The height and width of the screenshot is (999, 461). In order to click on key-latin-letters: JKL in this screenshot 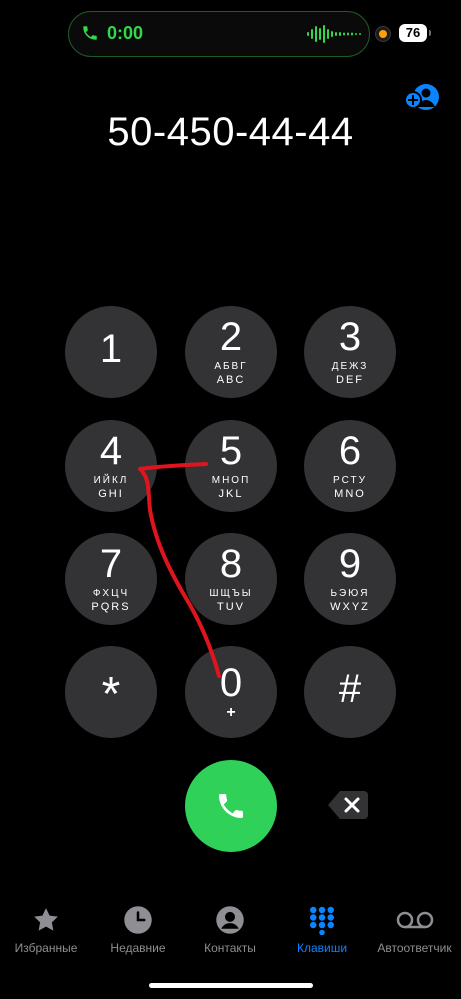, I will do `click(231, 494)`.